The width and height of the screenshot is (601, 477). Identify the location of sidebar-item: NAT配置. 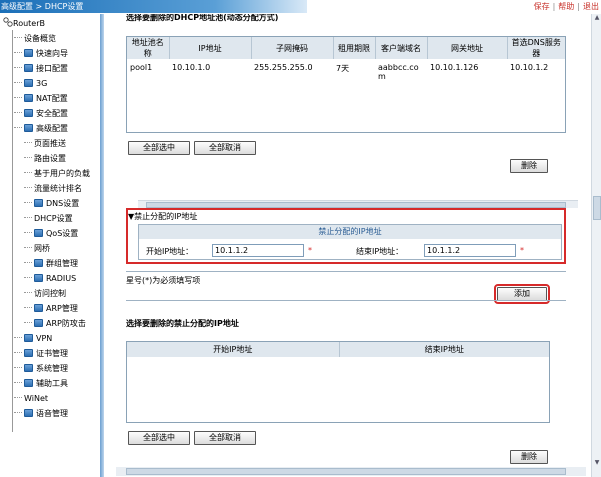
(41, 99).